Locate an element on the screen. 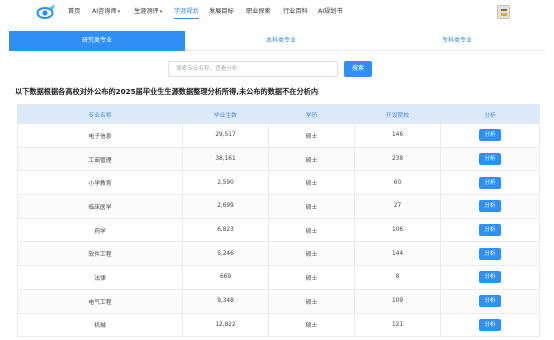 The height and width of the screenshot is (340, 554). nav-item-career-exploration: 职业探索 is located at coordinates (258, 11).